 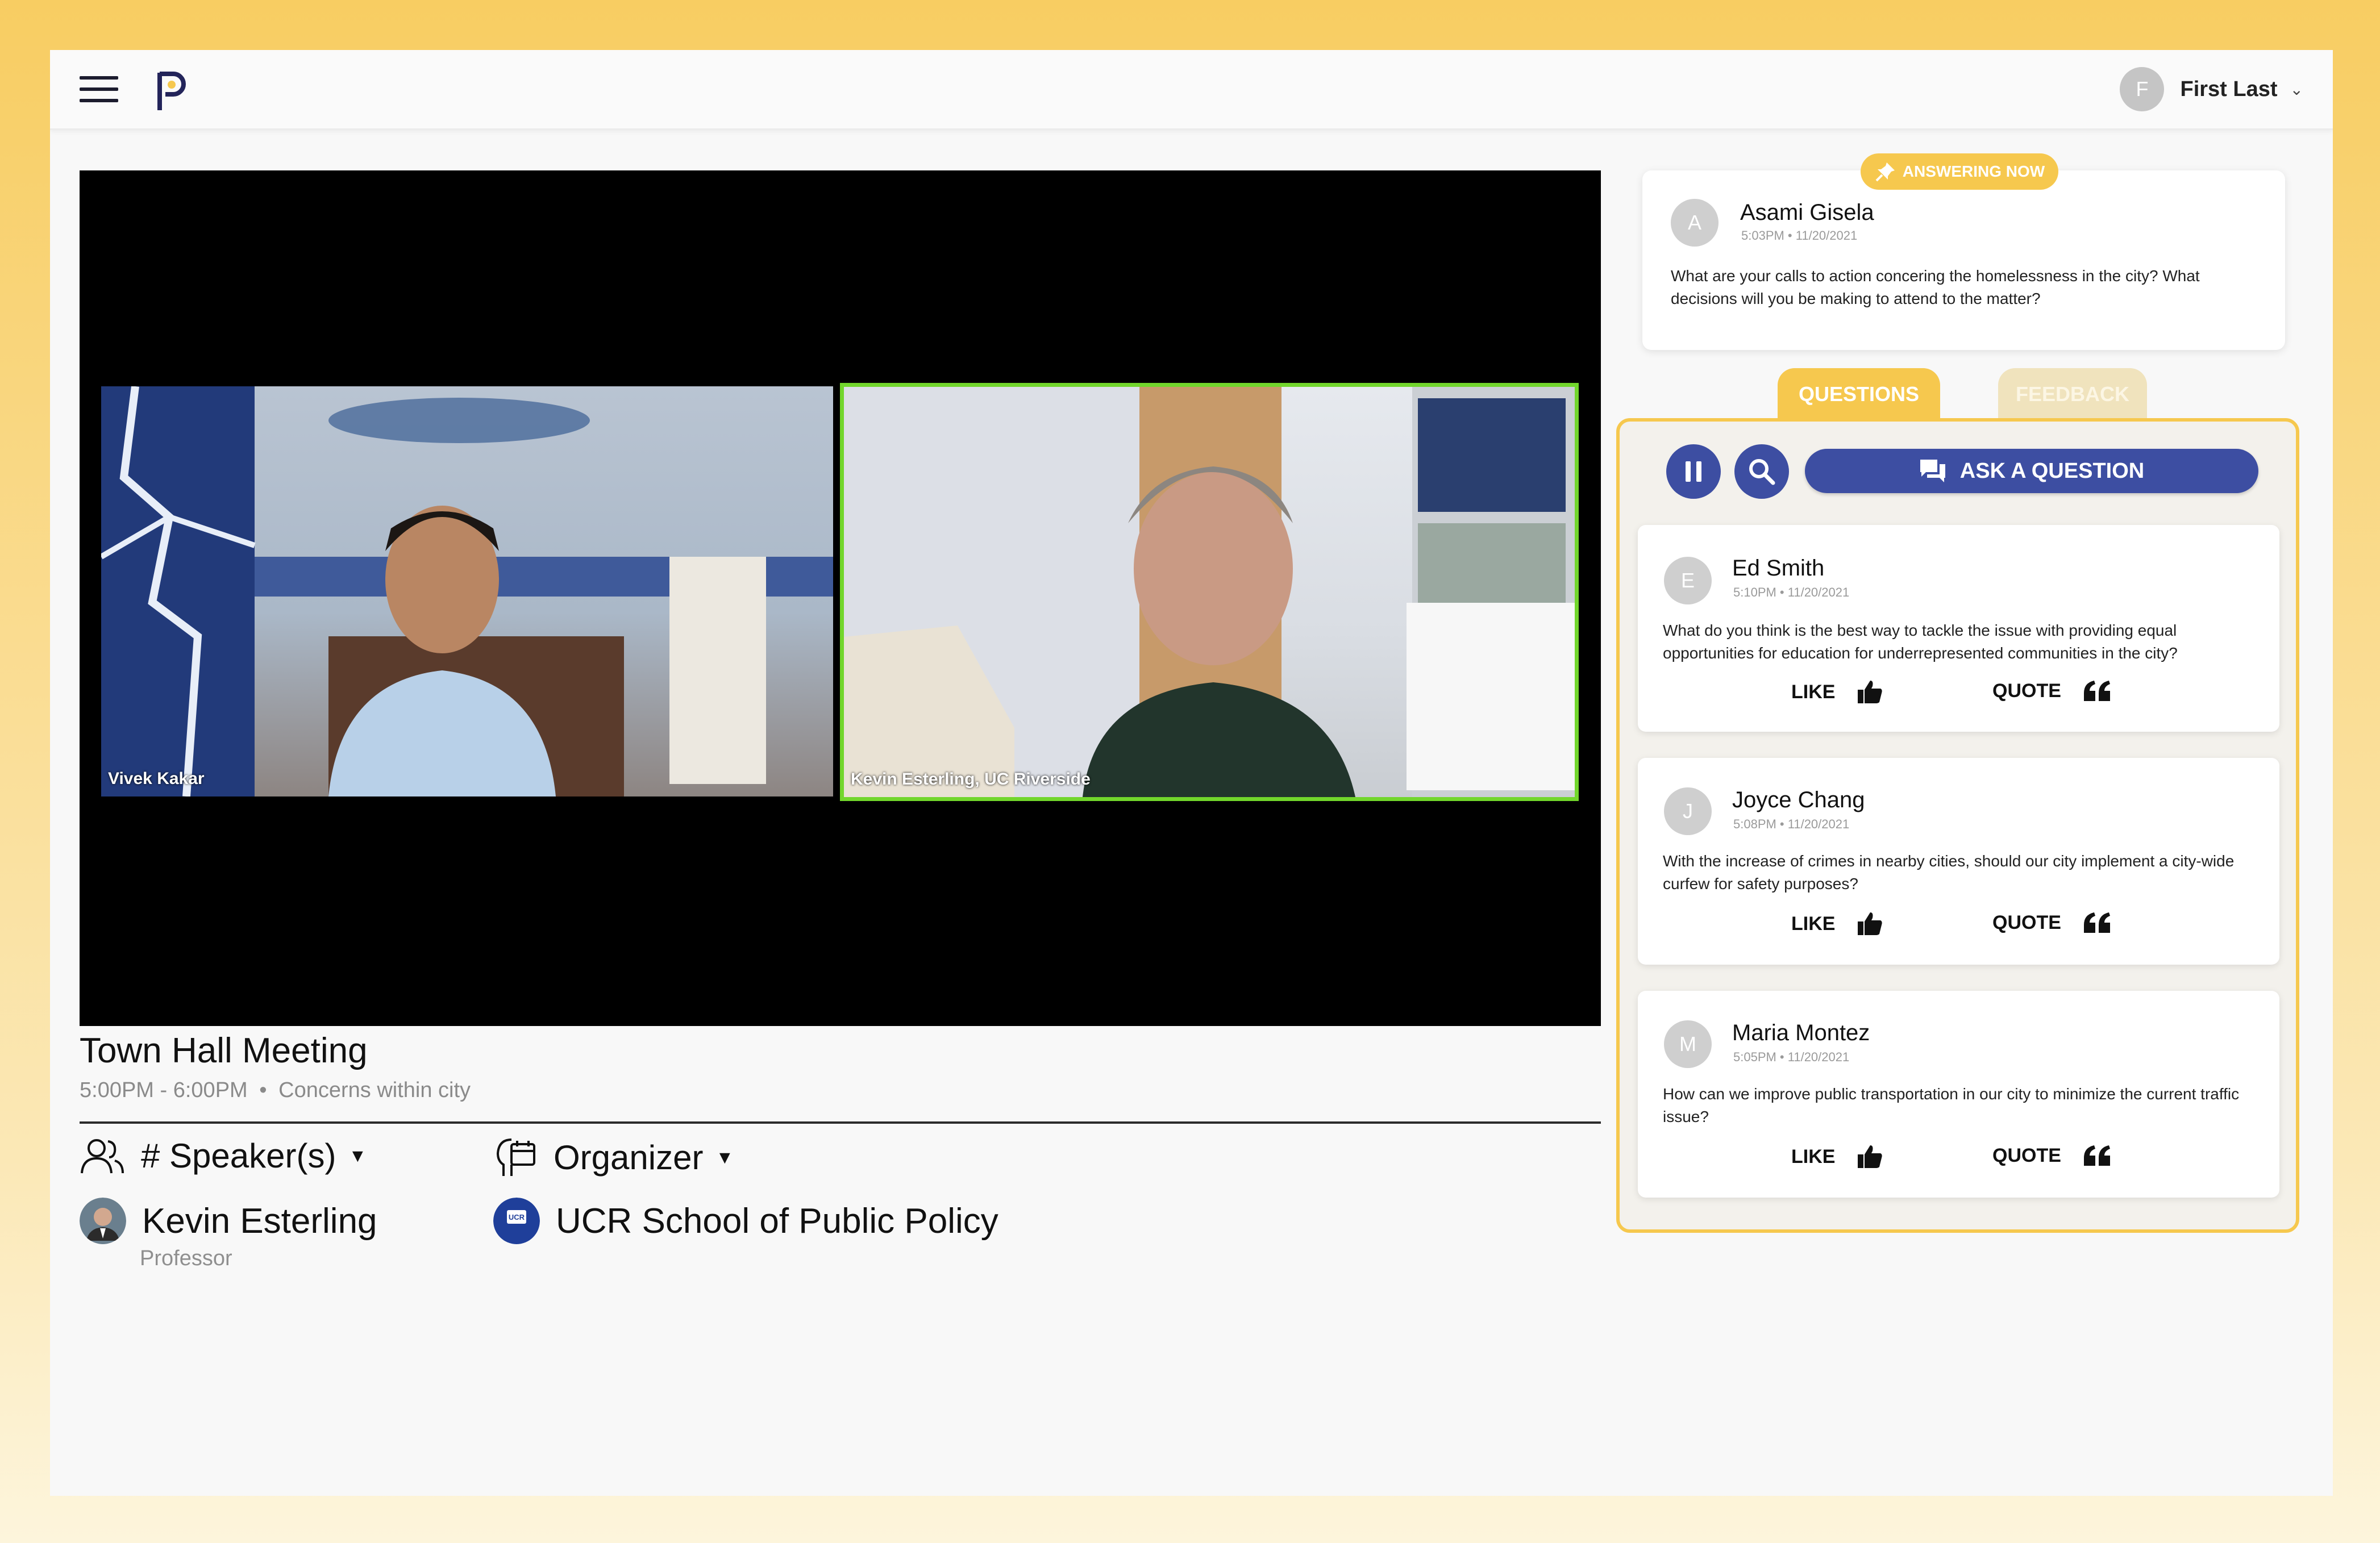 What do you see at coordinates (102, 1156) in the screenshot?
I see `people-icon` at bounding box center [102, 1156].